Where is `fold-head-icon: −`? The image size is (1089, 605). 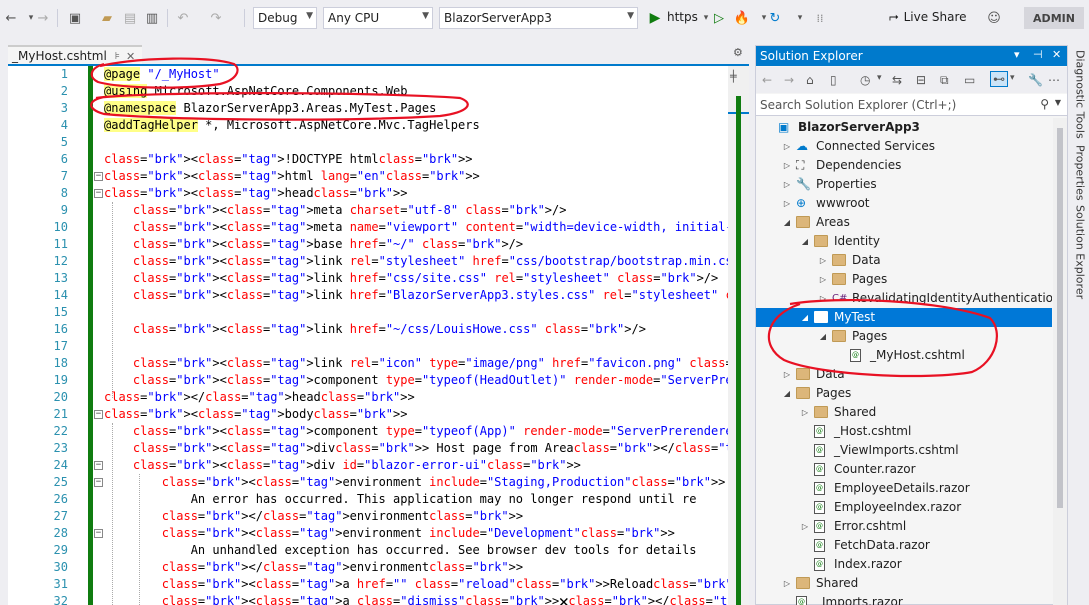 fold-head-icon: − is located at coordinates (98, 193).